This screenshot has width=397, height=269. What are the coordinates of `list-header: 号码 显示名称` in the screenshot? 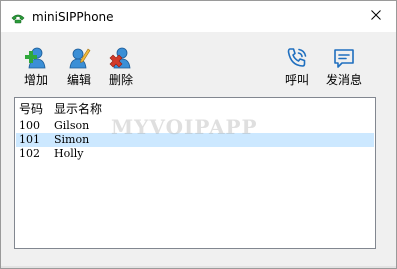 It's located at (195, 109).